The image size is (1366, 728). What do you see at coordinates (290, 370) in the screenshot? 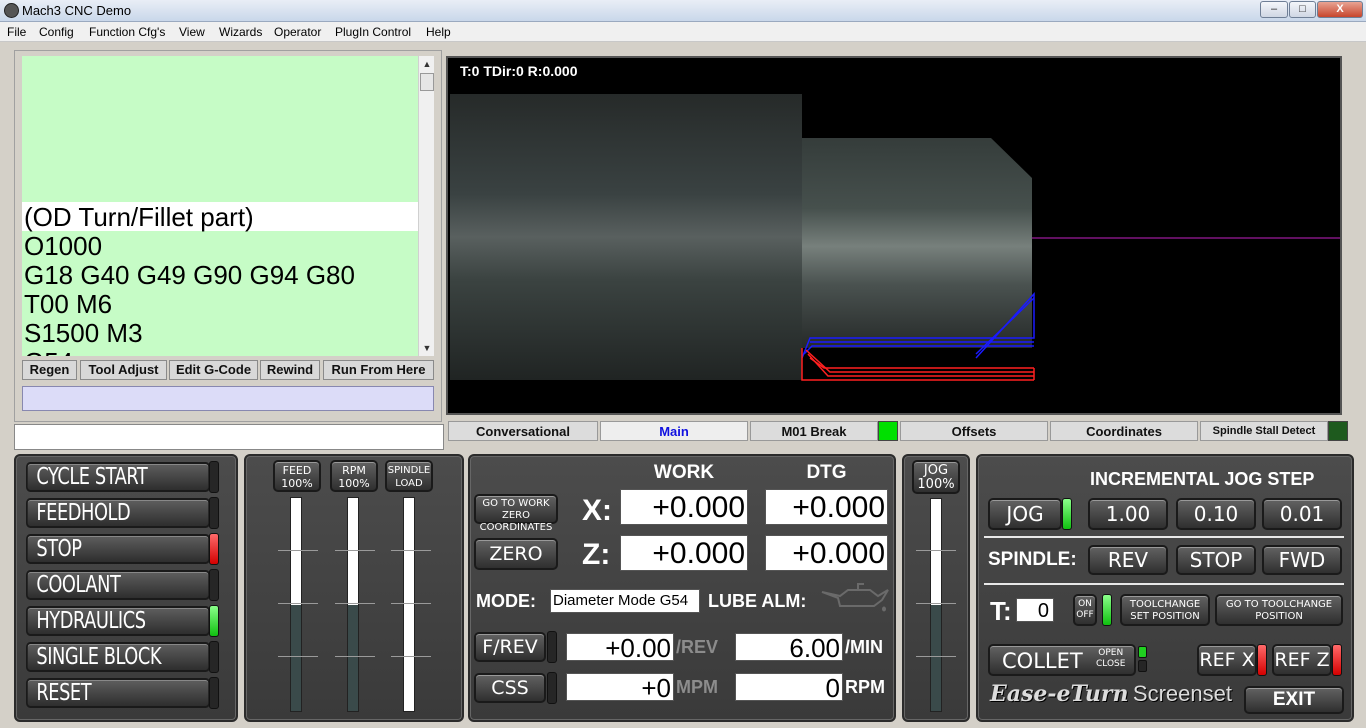
I see `rewind-button: Rewind` at bounding box center [290, 370].